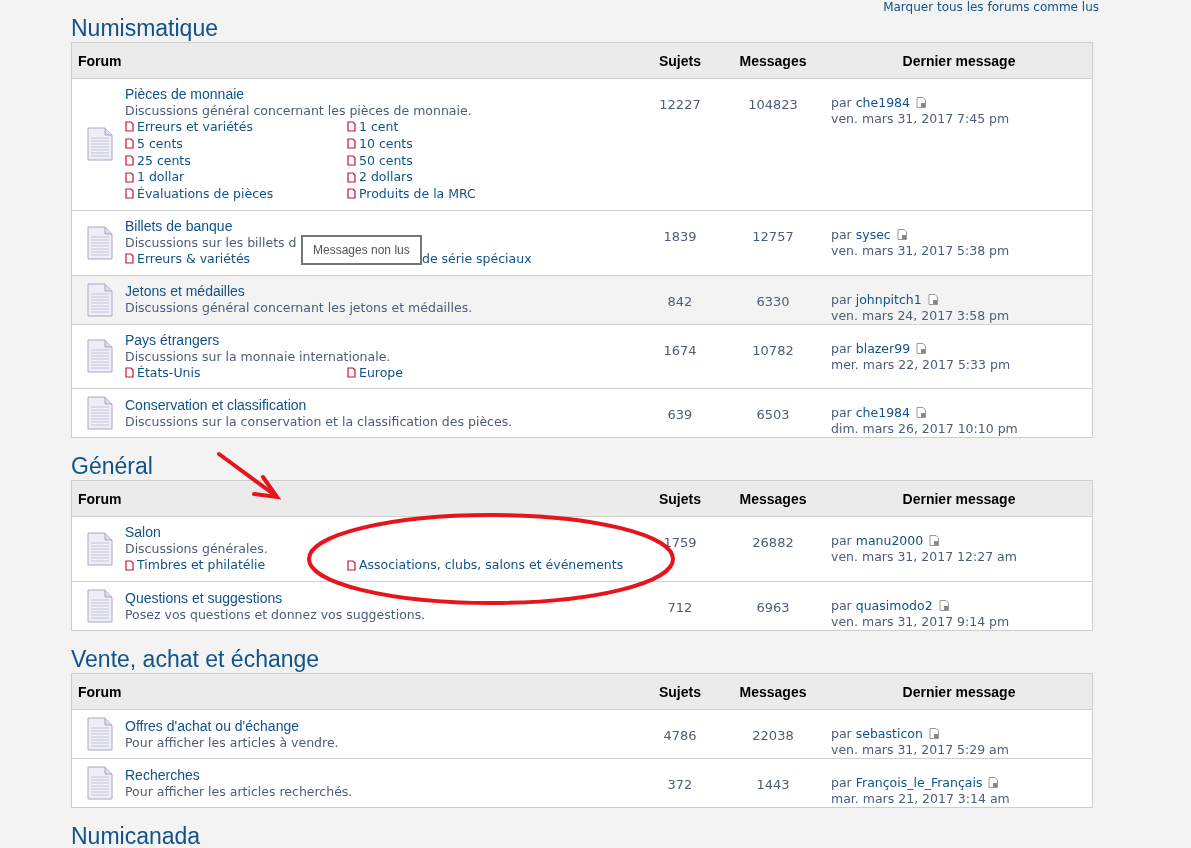 This screenshot has height=848, width=1191. Describe the element at coordinates (155, 177) in the screenshot. I see `subforum-link: 1 dollar` at that location.